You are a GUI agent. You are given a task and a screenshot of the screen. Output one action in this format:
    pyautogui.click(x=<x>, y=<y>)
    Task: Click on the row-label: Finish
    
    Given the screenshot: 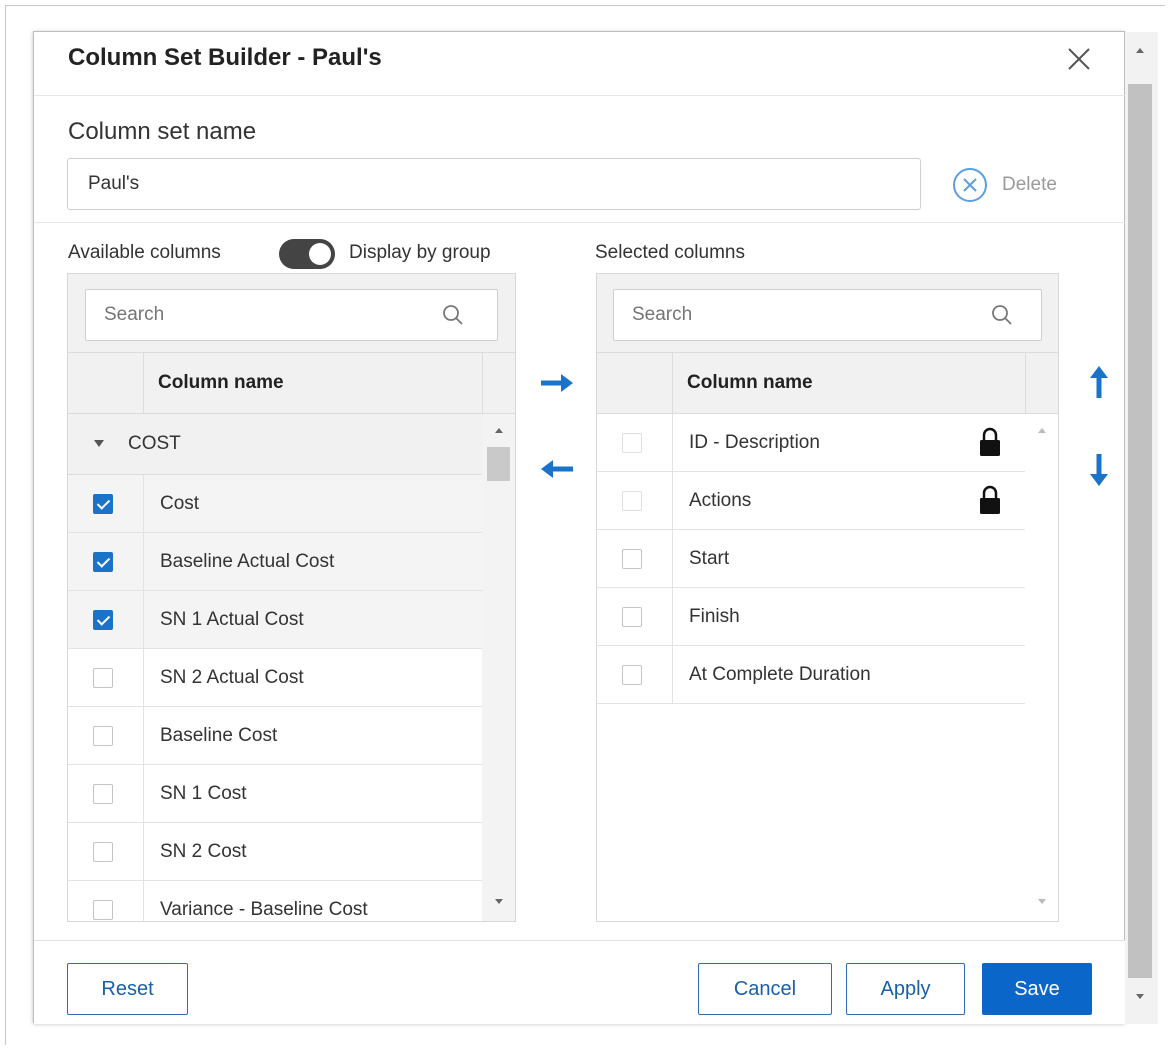 What is the action you would take?
    pyautogui.click(x=714, y=616)
    